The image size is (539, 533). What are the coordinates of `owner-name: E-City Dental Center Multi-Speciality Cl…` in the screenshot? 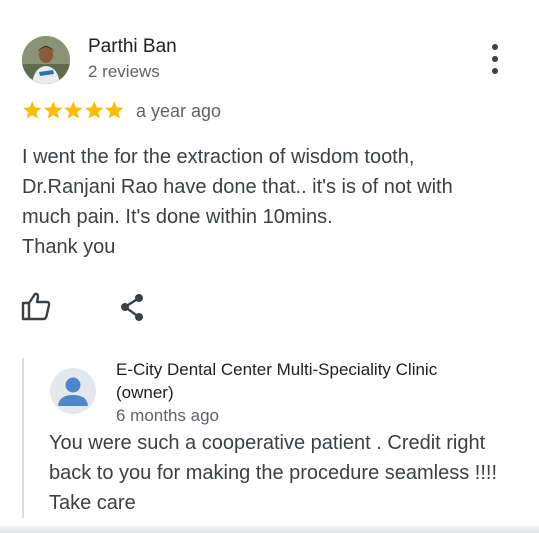 It's located at (301, 381).